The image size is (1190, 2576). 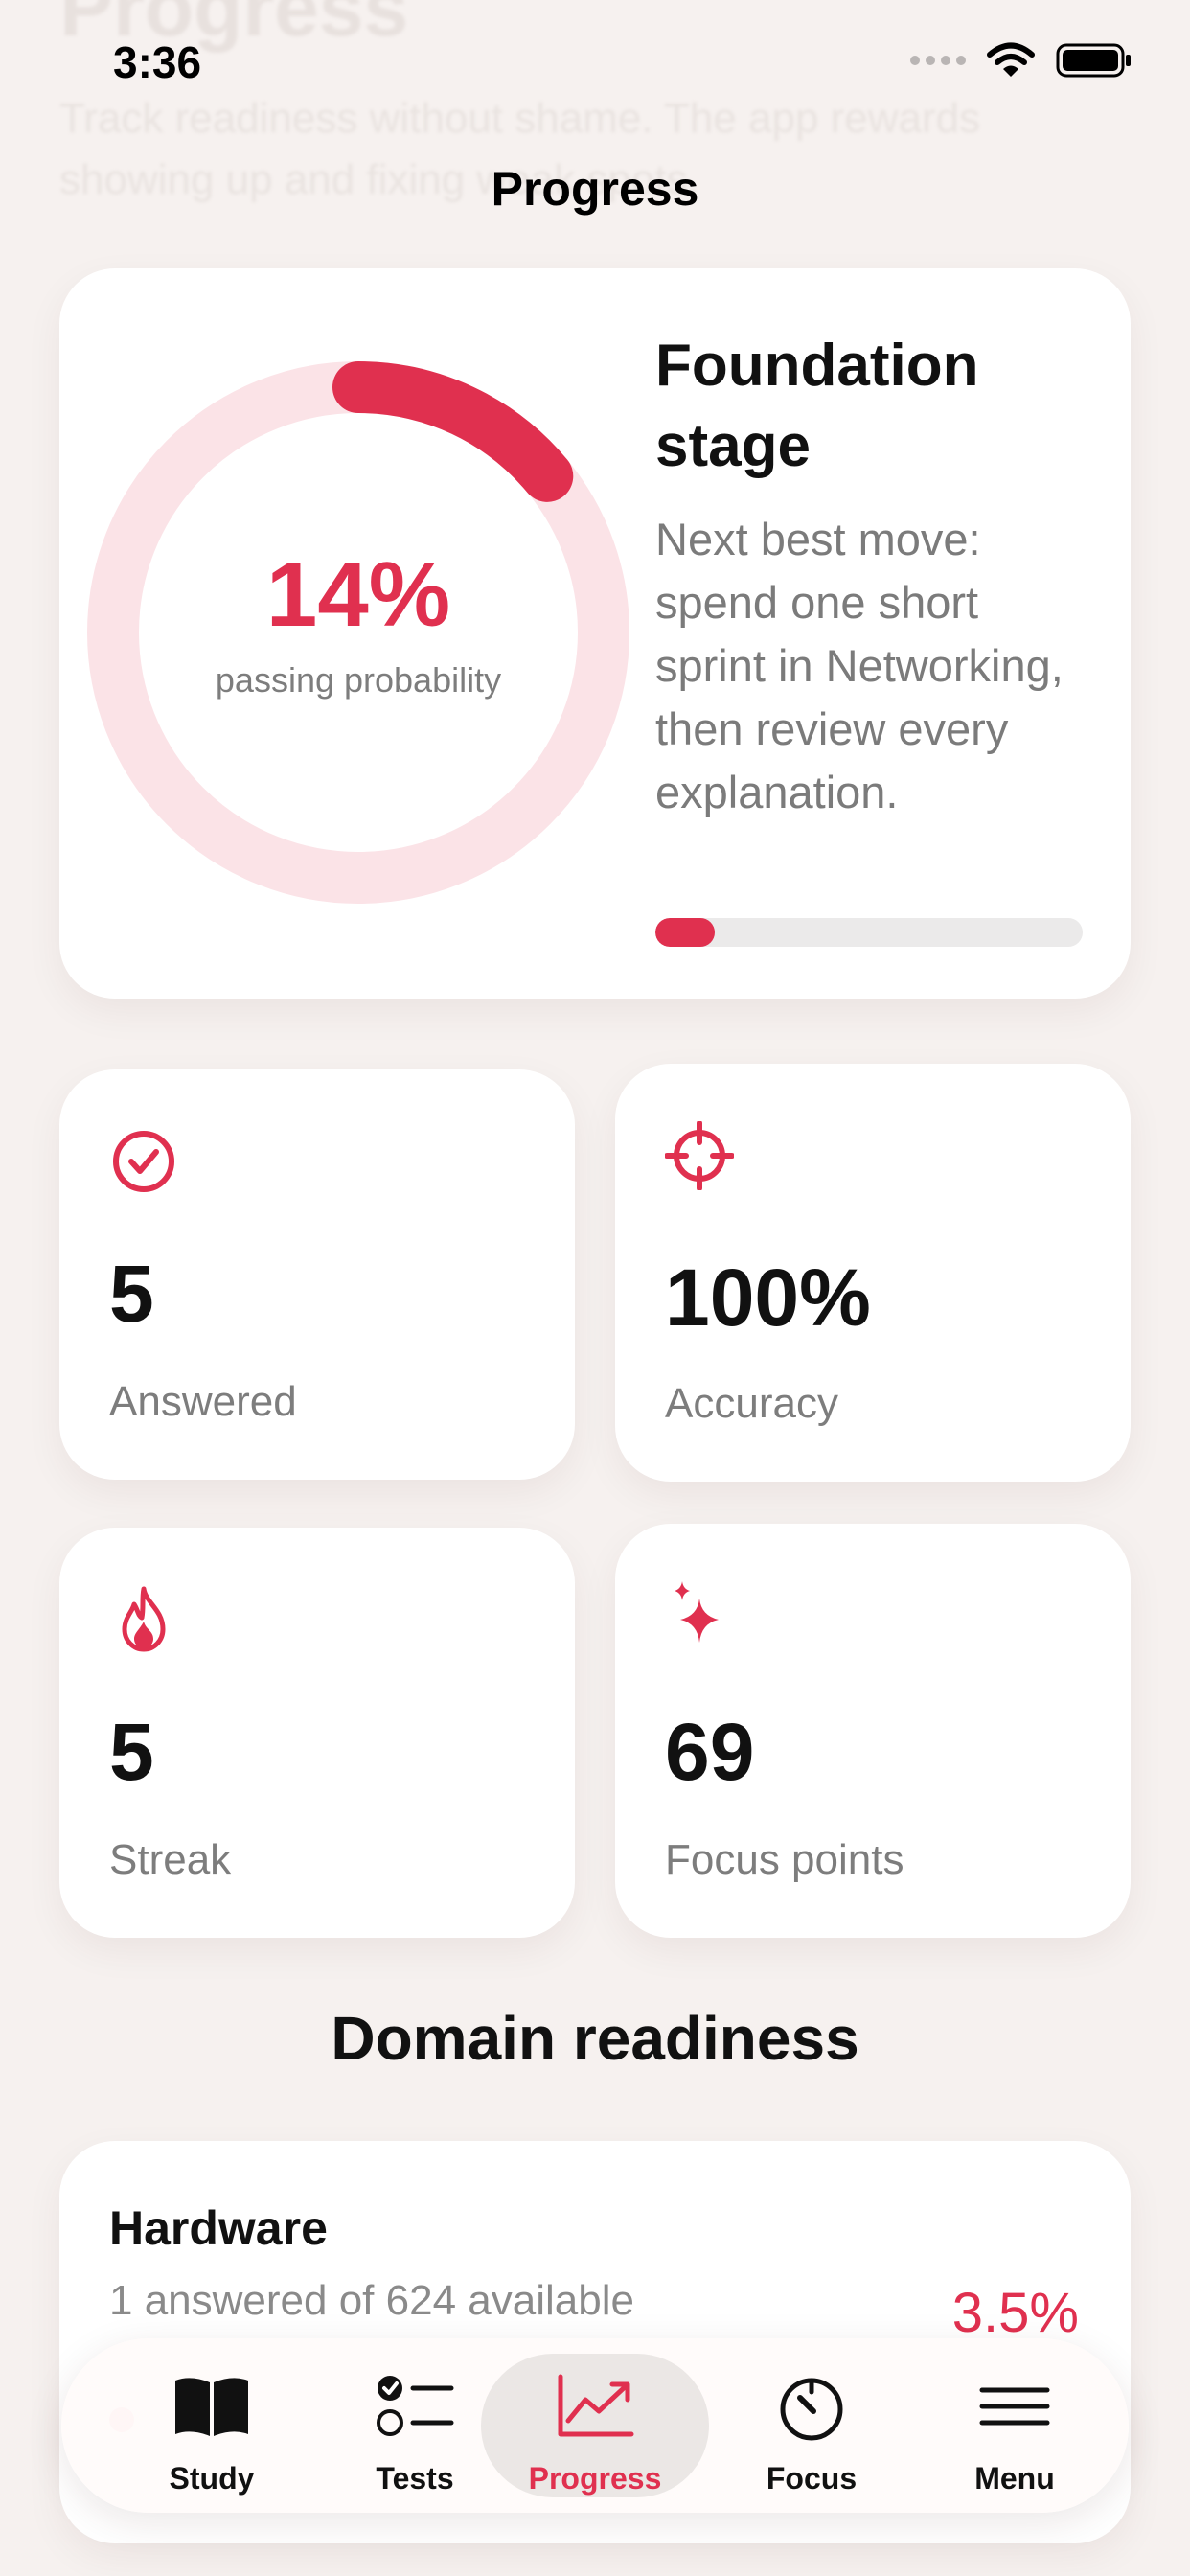 I want to click on answered-label: Answered, so click(x=203, y=1401).